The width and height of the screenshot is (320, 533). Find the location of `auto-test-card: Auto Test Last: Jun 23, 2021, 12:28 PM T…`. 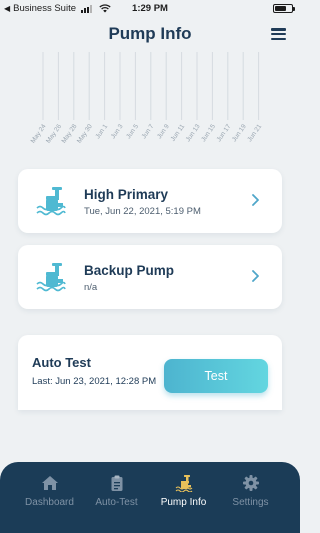

auto-test-card: Auto Test Last: Jun 23, 2021, 12:28 PM T… is located at coordinates (150, 372).